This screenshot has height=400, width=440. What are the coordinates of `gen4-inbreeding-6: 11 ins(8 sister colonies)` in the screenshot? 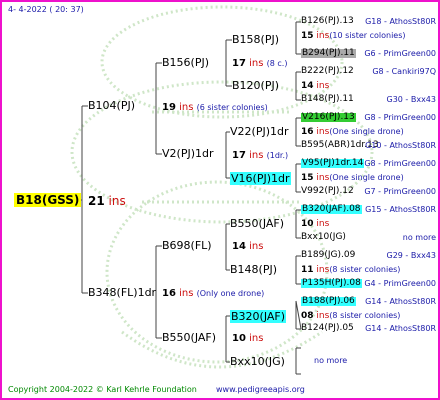 It's located at (351, 270).